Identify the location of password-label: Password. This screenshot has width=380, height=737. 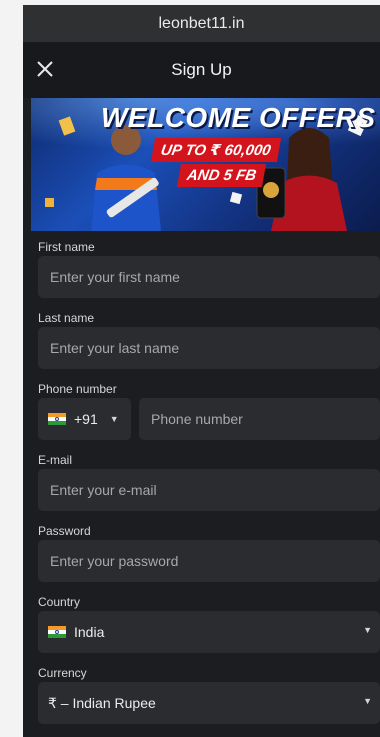
(64, 531).